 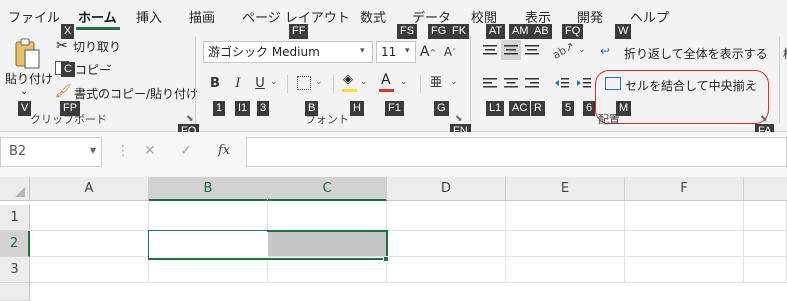 What do you see at coordinates (304, 83) in the screenshot?
I see `borders-icon` at bounding box center [304, 83].